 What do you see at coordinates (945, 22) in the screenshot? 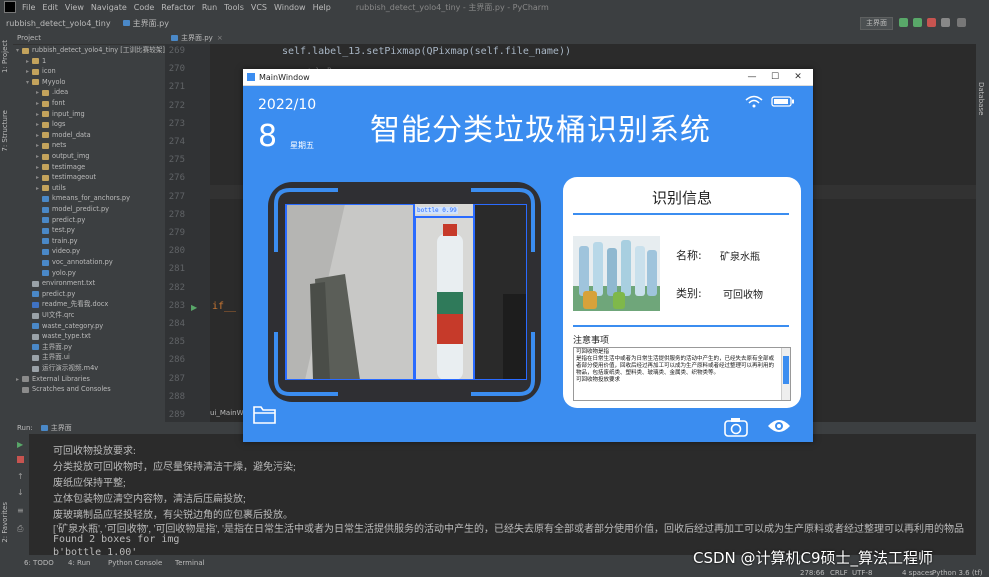
I see `settings-icon` at bounding box center [945, 22].